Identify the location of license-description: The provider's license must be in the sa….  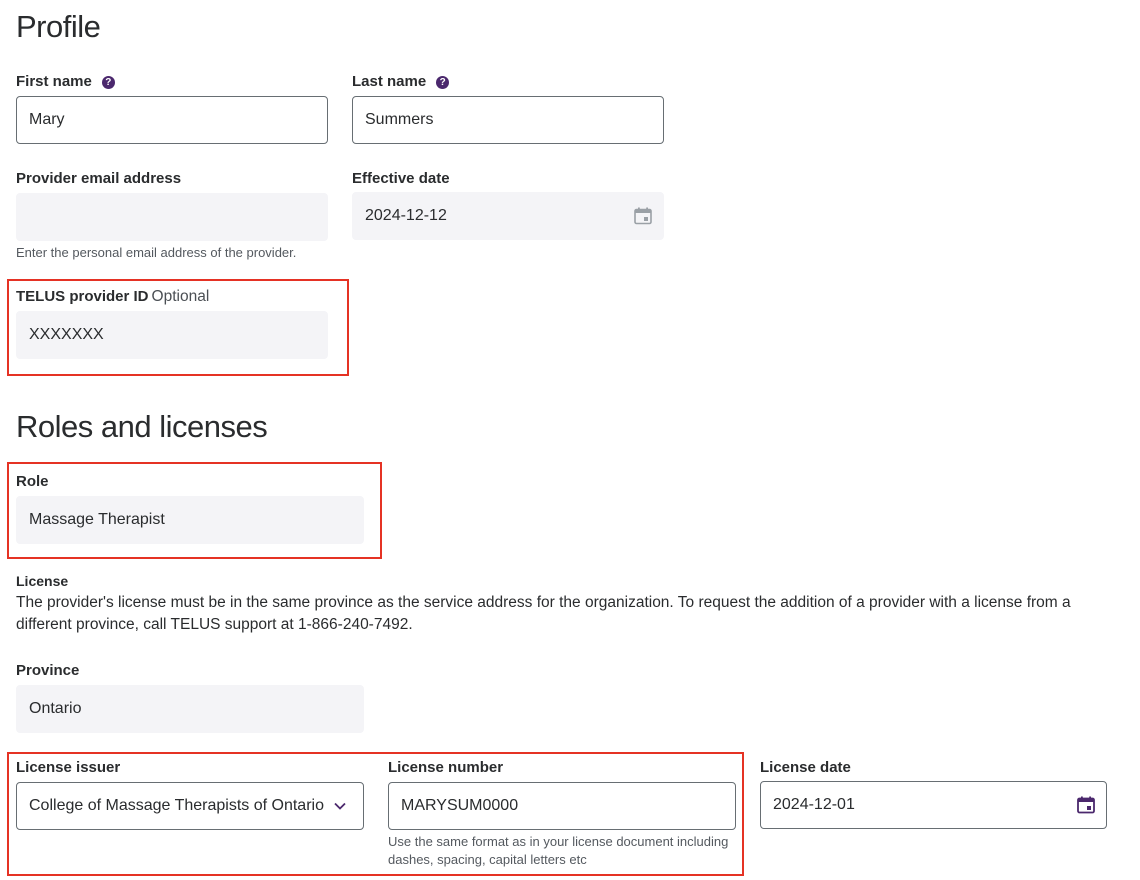
(543, 613).